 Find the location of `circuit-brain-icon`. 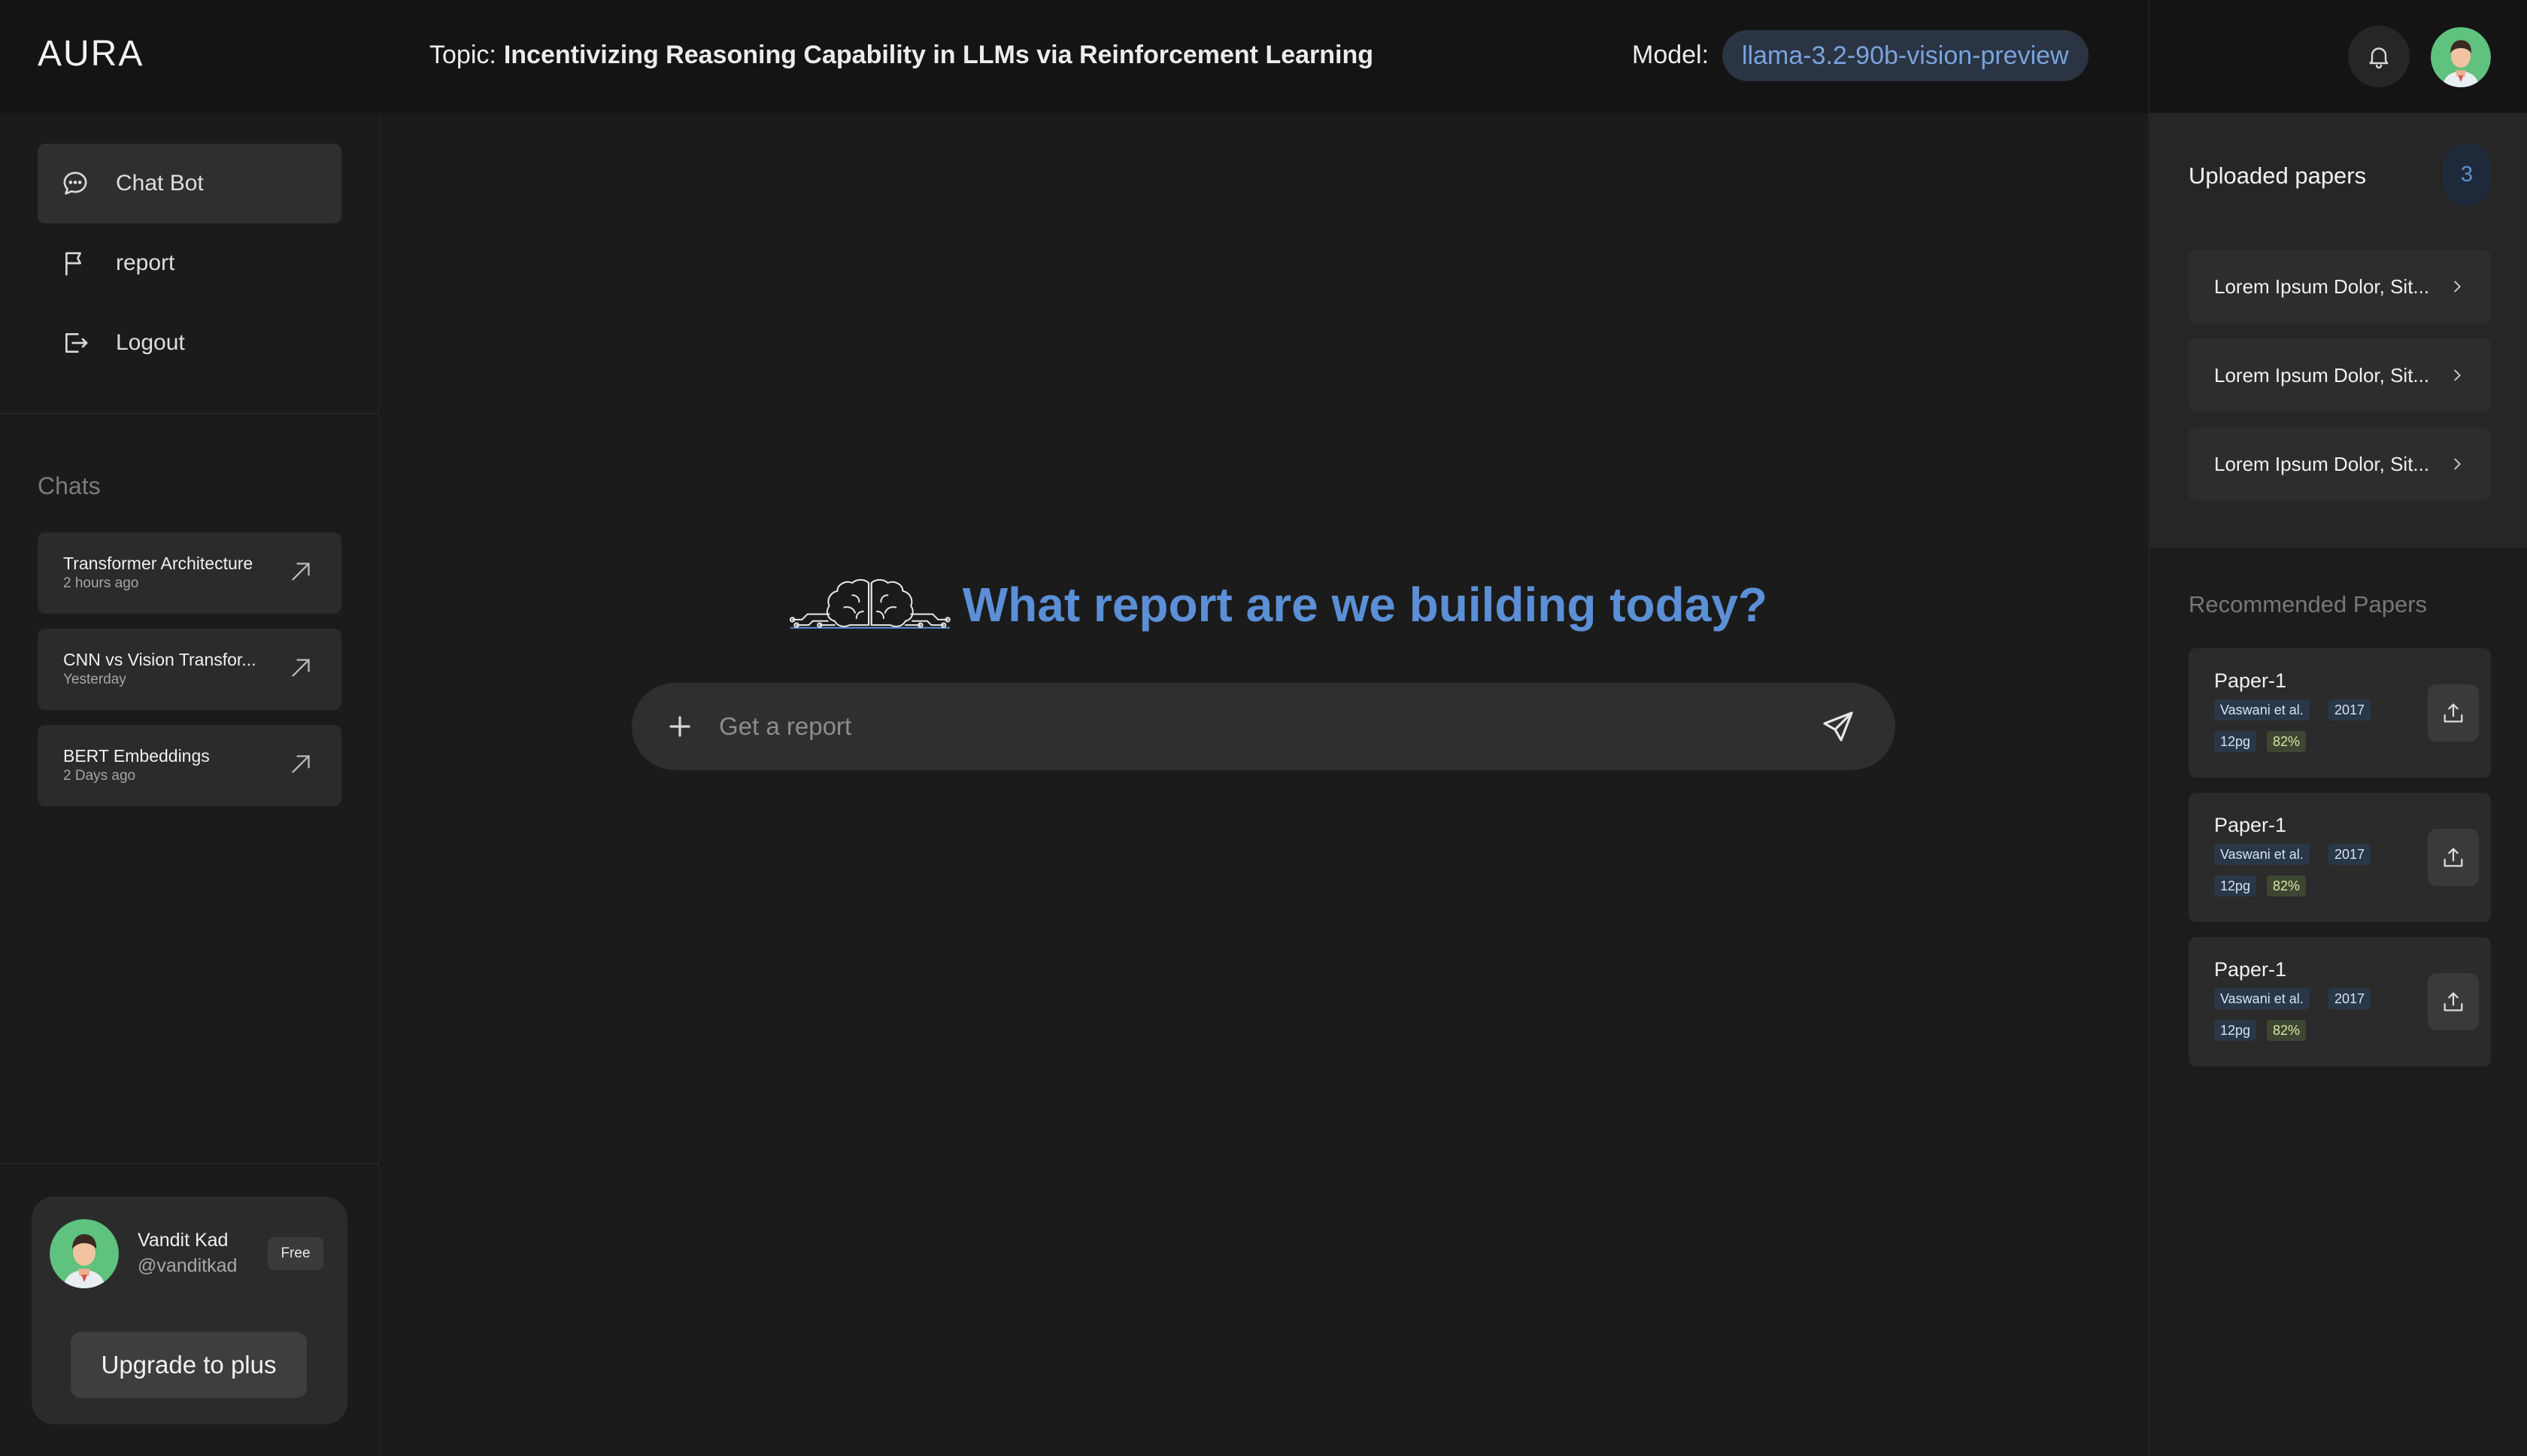

circuit-brain-icon is located at coordinates (870, 603).